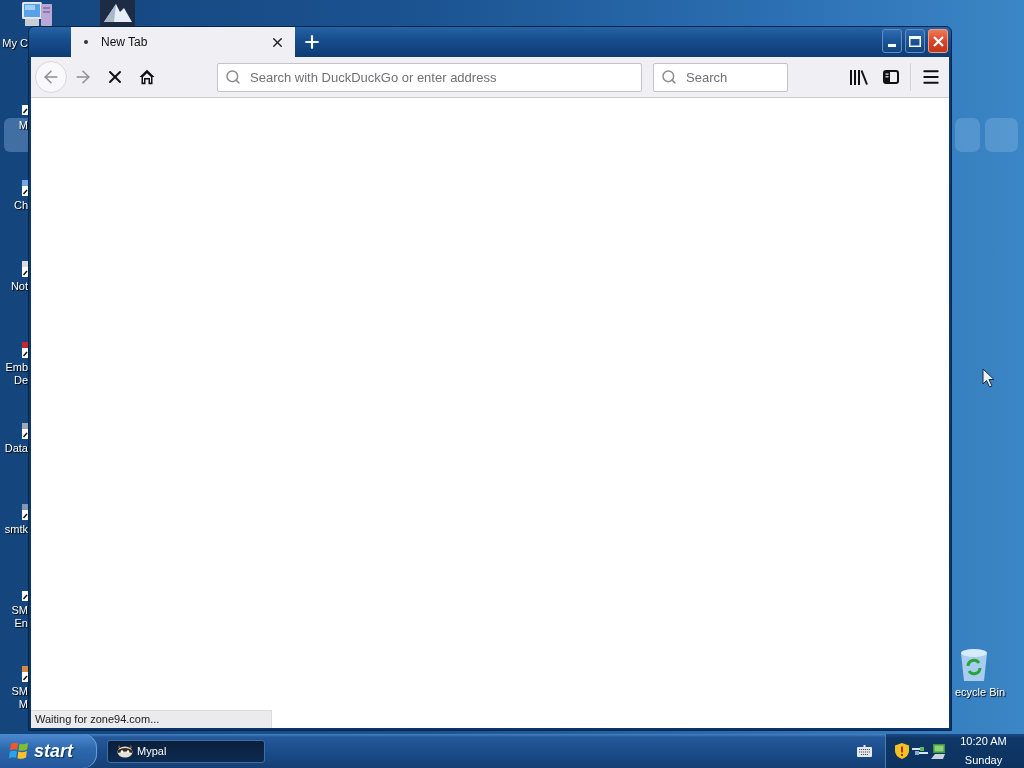 This screenshot has height=768, width=1024. I want to click on app-icon, so click(125, 751).